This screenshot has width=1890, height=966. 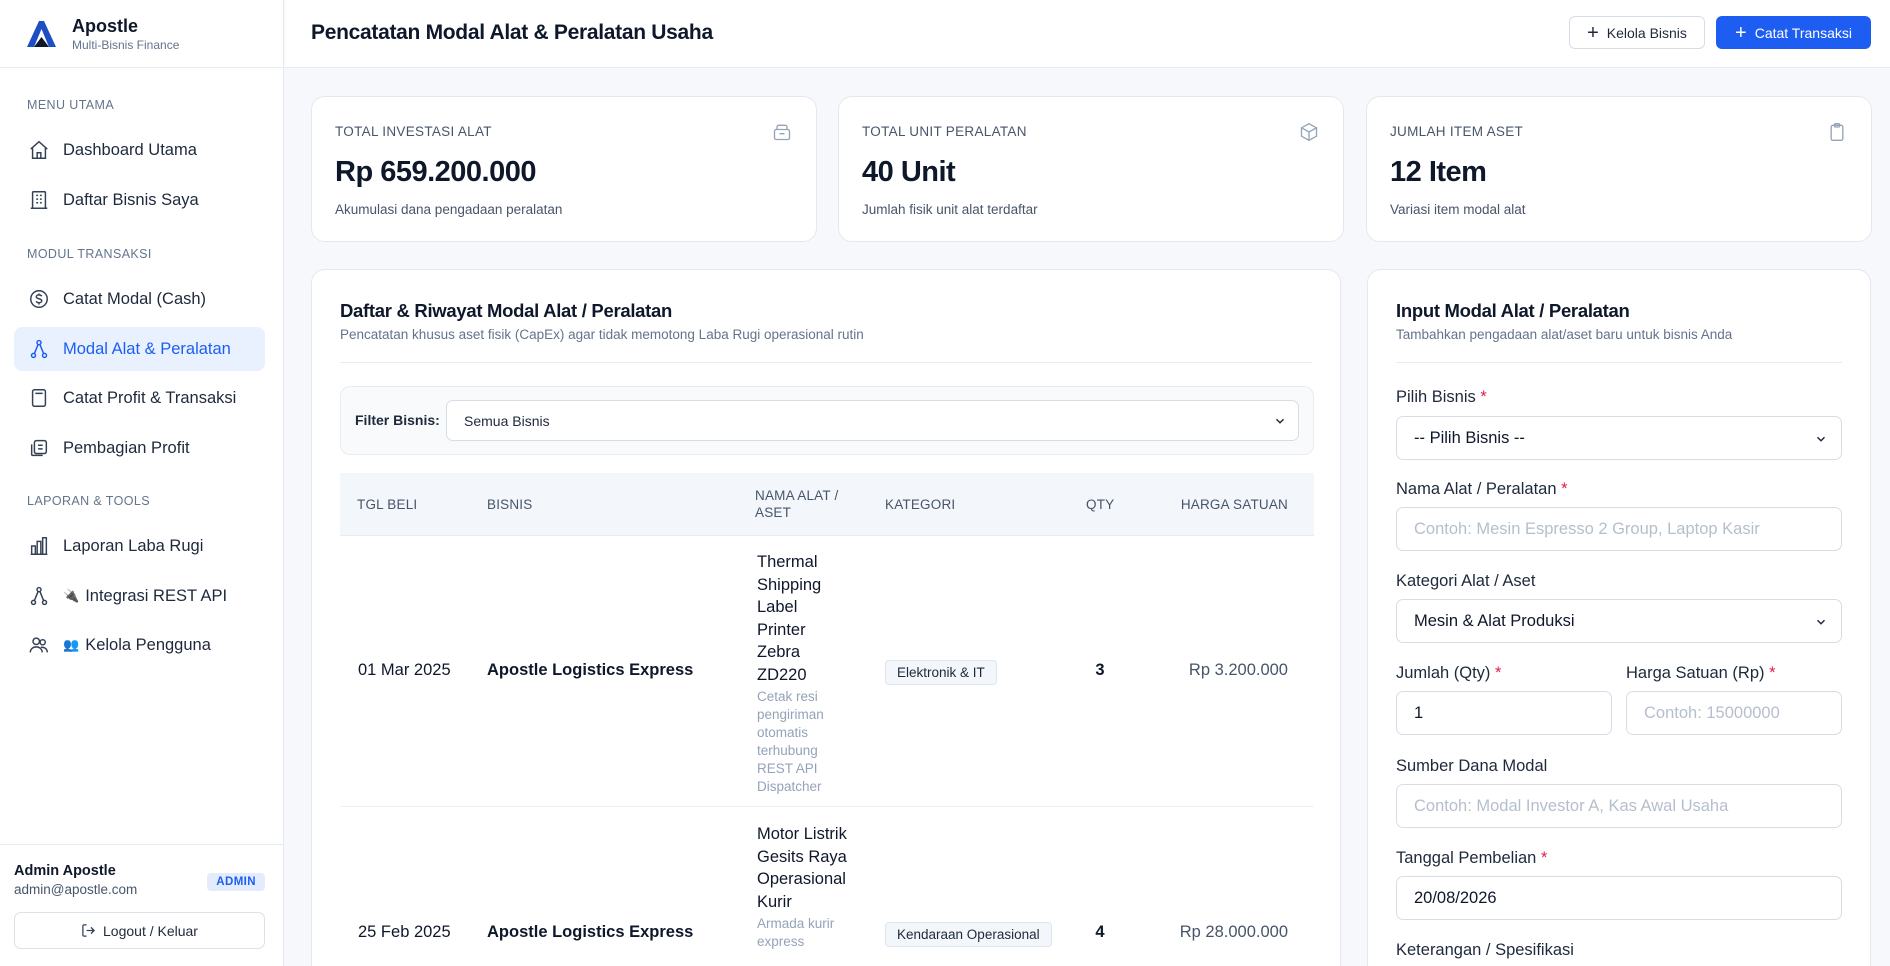 I want to click on harga-label: Harga Satuan (Rp) *, so click(x=1701, y=673).